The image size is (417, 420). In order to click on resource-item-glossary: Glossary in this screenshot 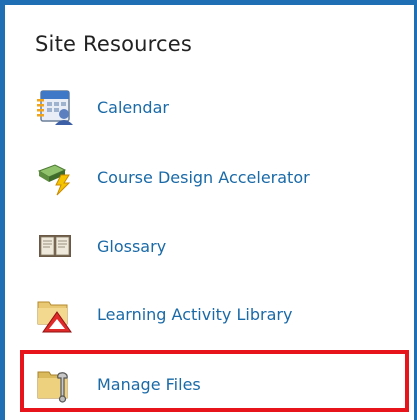, I will do `click(99, 246)`.